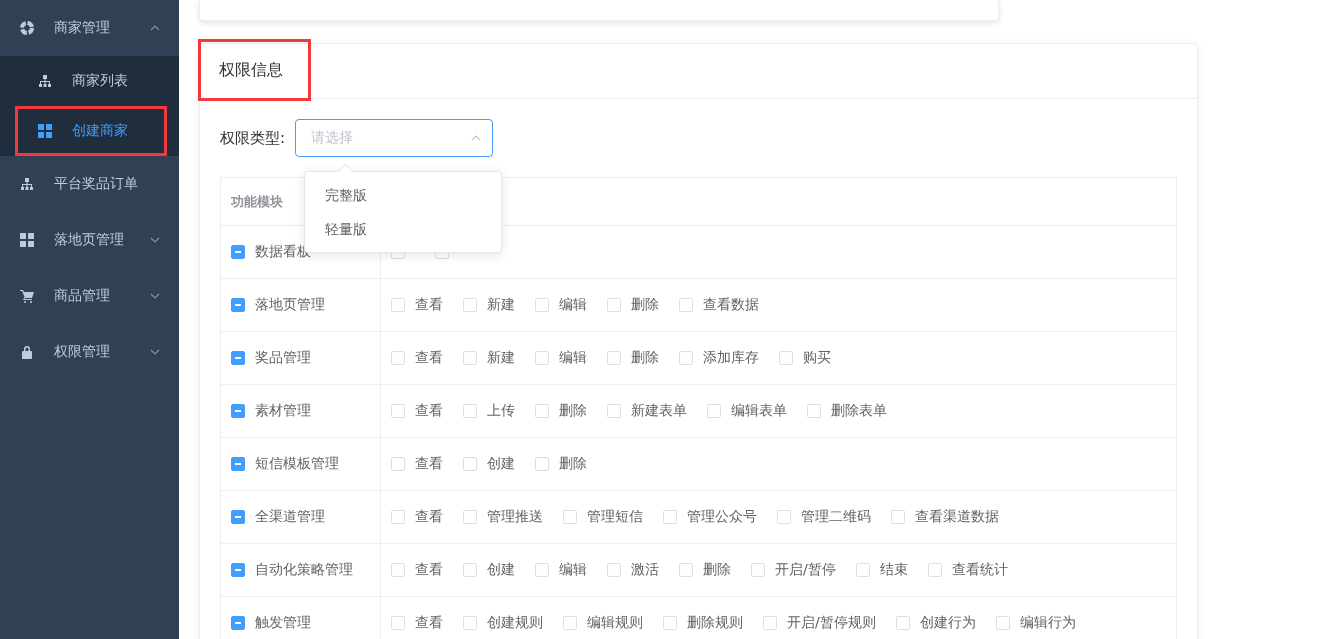 The image size is (1331, 639). I want to click on module-checkbox: 奖品管理, so click(271, 358).